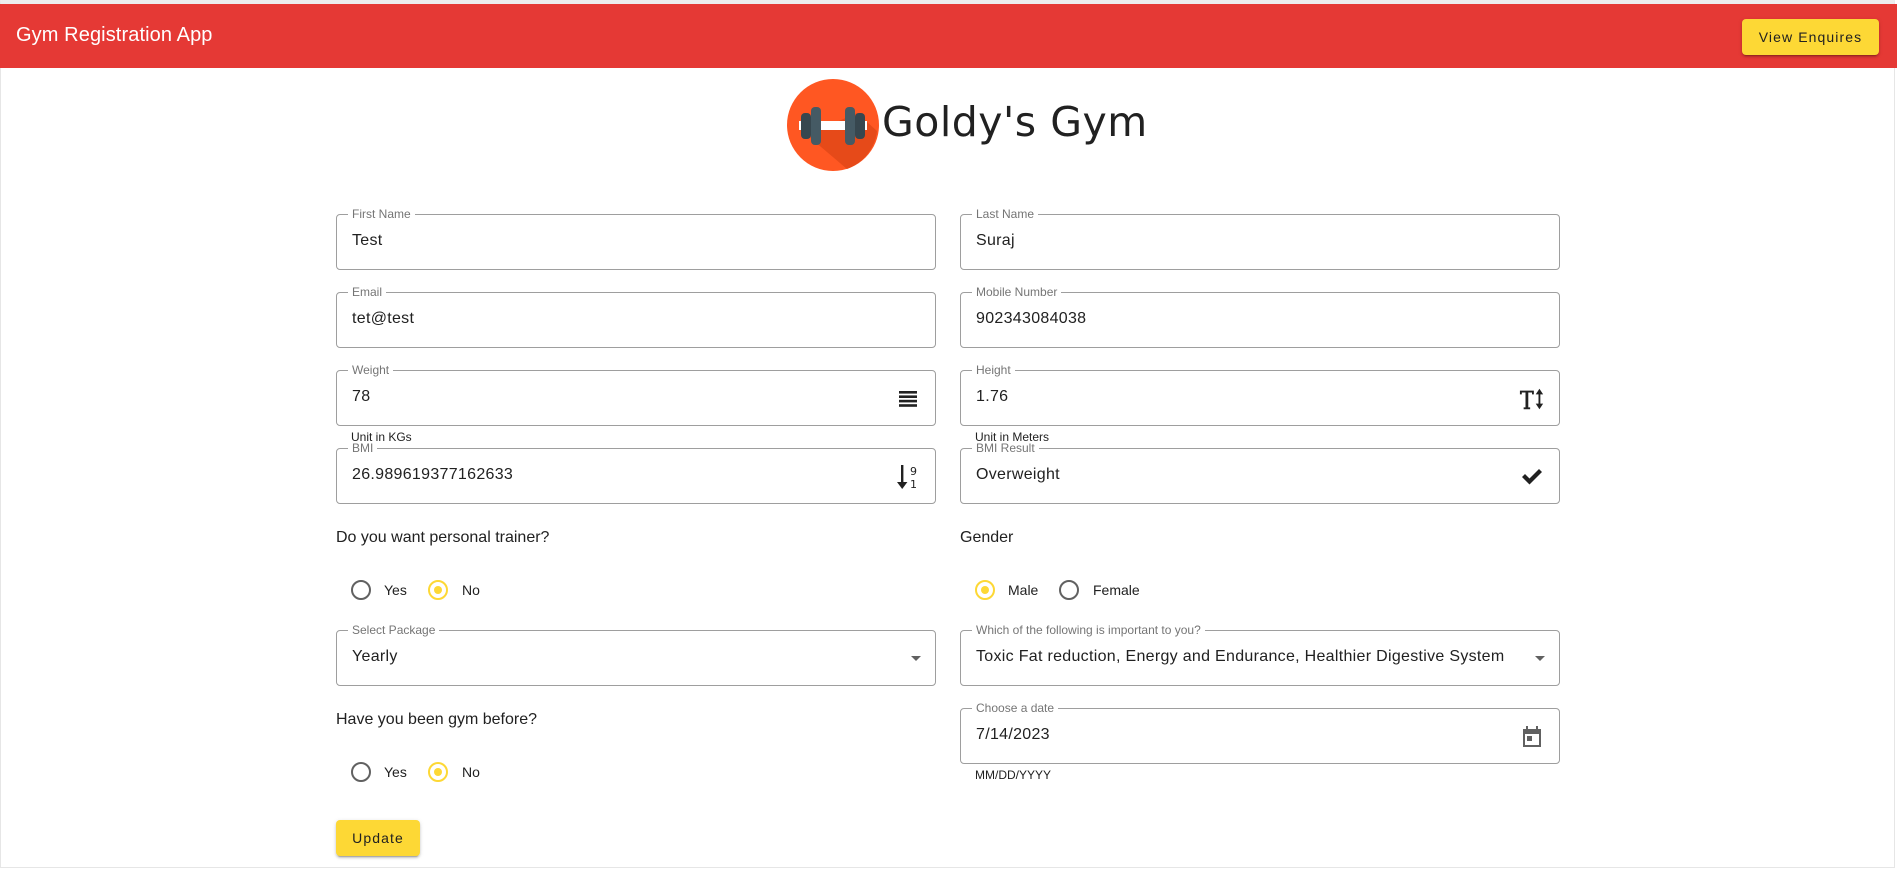 The height and width of the screenshot is (870, 1897). What do you see at coordinates (1810, 37) in the screenshot?
I see `view-enquiries-button: View Enquires` at bounding box center [1810, 37].